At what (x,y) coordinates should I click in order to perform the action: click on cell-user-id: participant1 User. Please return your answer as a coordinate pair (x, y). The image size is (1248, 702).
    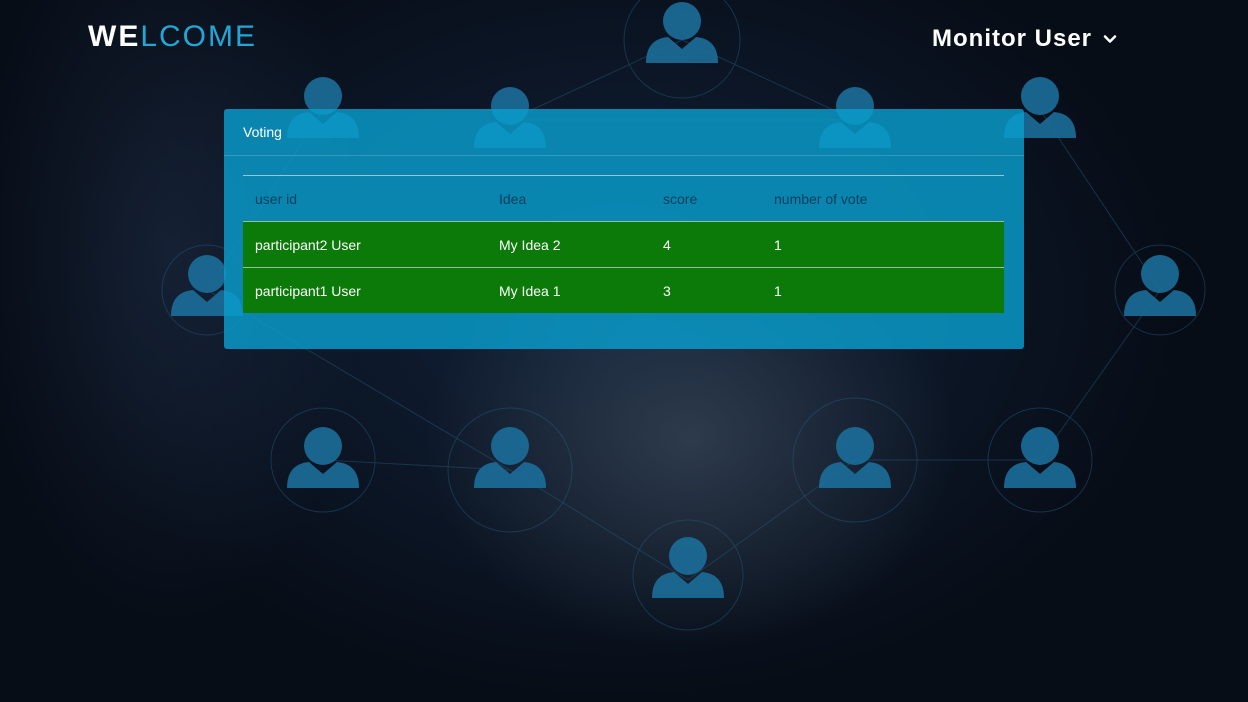
    Looking at the image, I should click on (308, 290).